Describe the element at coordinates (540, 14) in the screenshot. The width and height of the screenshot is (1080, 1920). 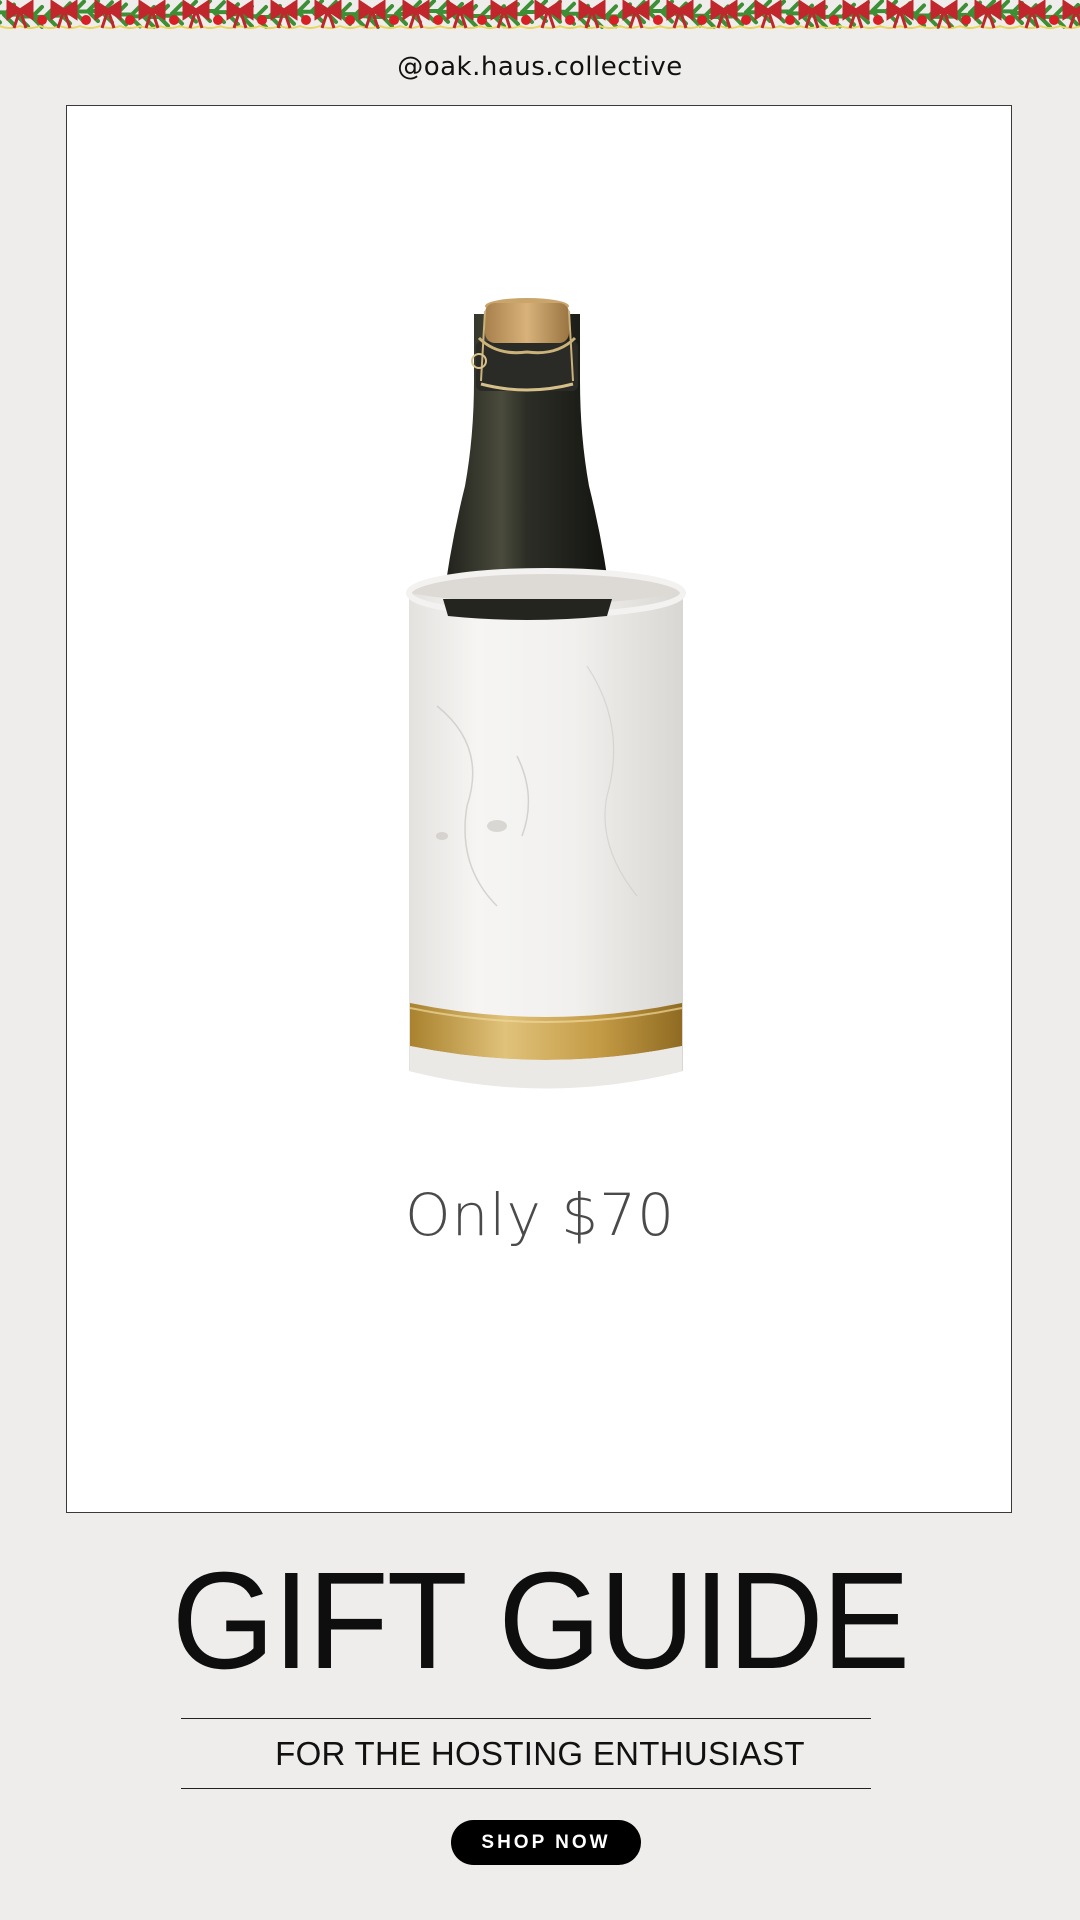
I see `christmas-garland-icon` at that location.